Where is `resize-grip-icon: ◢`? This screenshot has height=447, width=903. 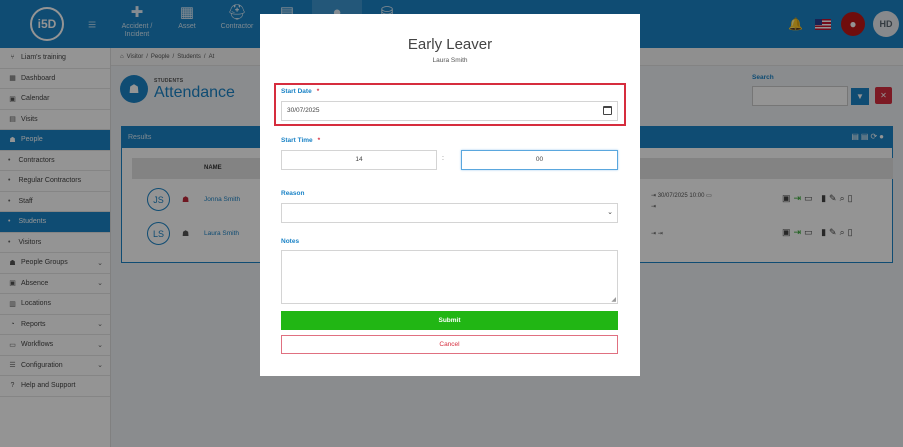
resize-grip-icon: ◢ is located at coordinates (613, 299).